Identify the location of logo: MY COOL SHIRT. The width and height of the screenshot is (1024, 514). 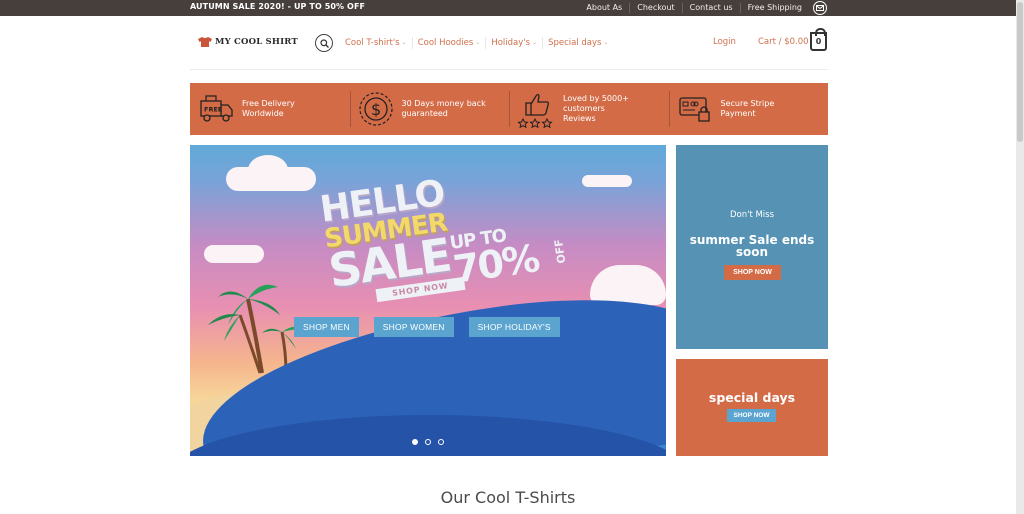
(248, 42).